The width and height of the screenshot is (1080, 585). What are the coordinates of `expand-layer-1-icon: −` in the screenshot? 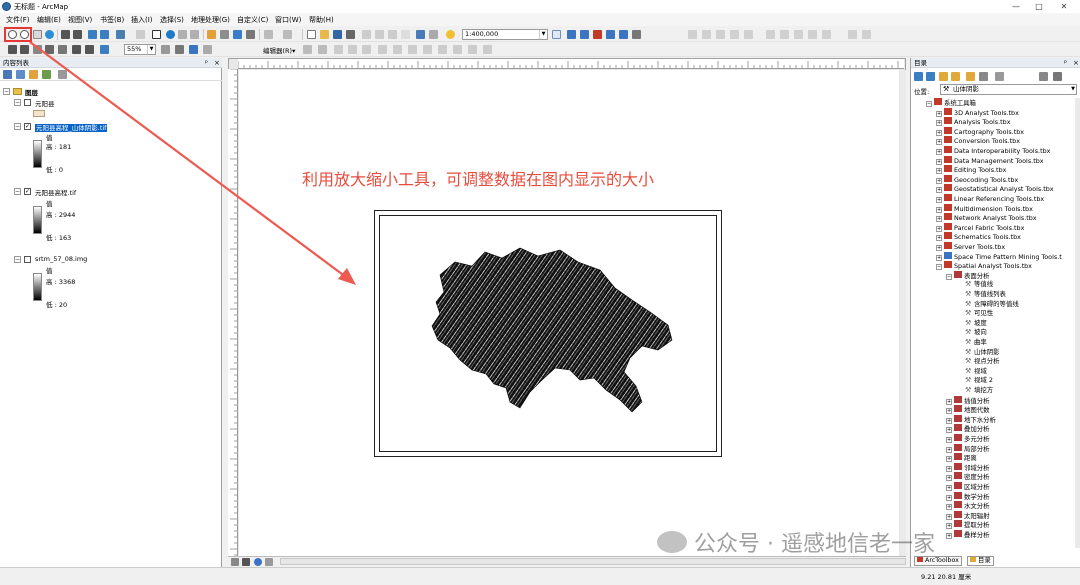 It's located at (17, 126).